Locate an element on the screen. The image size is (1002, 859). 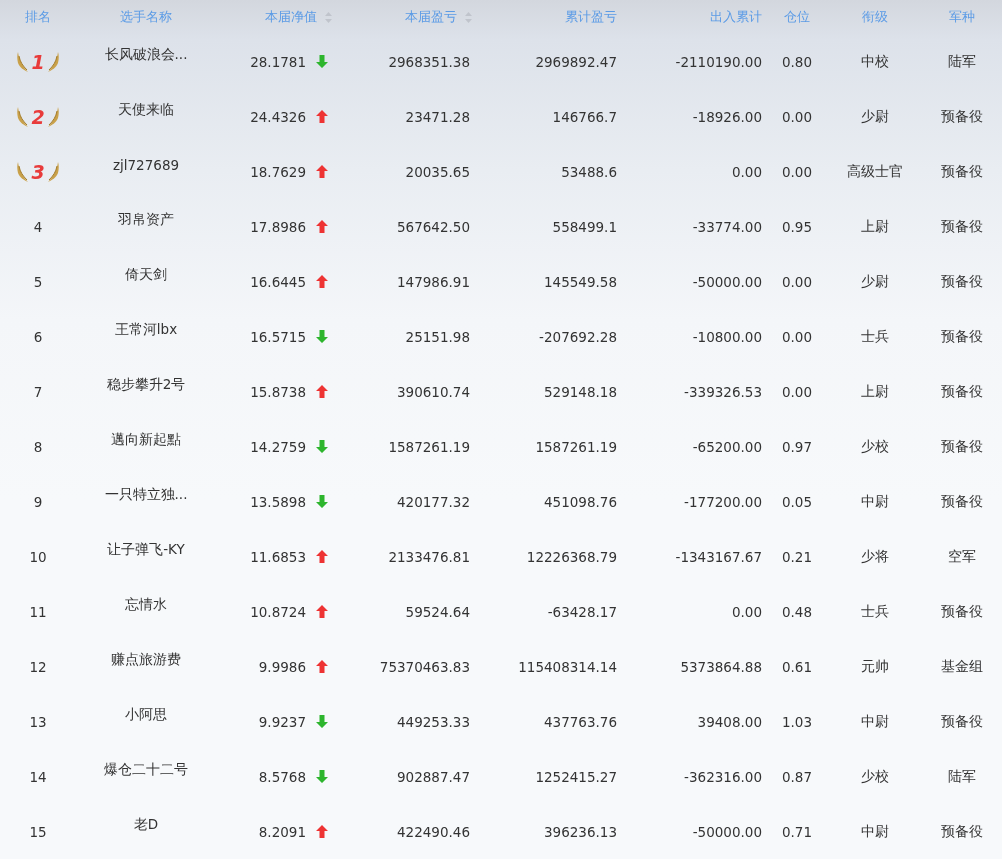
net-value: 14.2759 is located at coordinates (278, 446).